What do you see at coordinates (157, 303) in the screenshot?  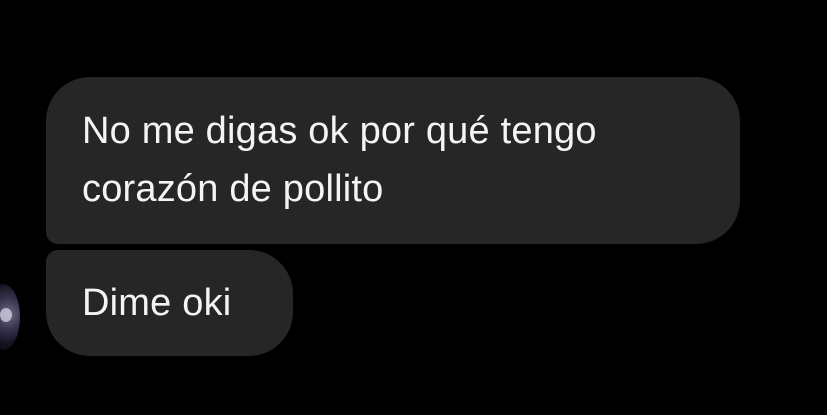 I see `message-text: Dime oki` at bounding box center [157, 303].